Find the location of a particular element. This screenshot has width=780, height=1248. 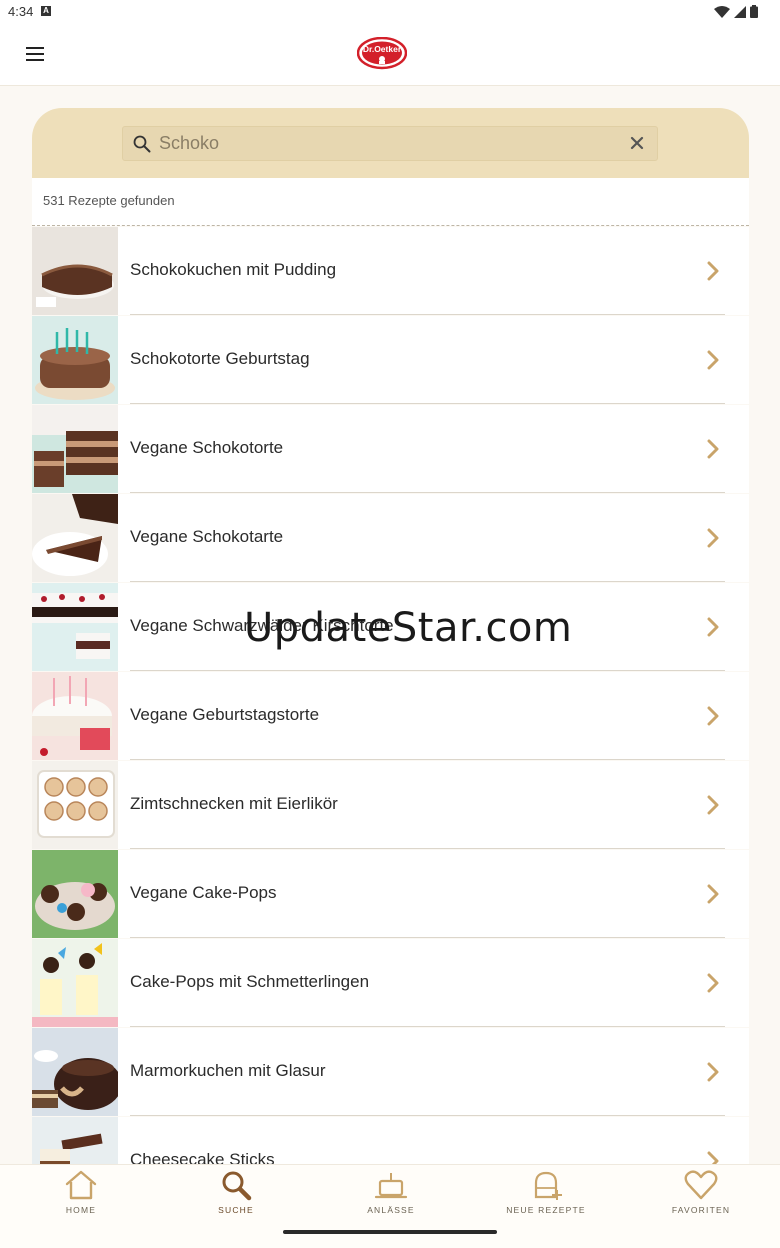

recipe-title: Vegane Schokotorte is located at coordinates (207, 447).